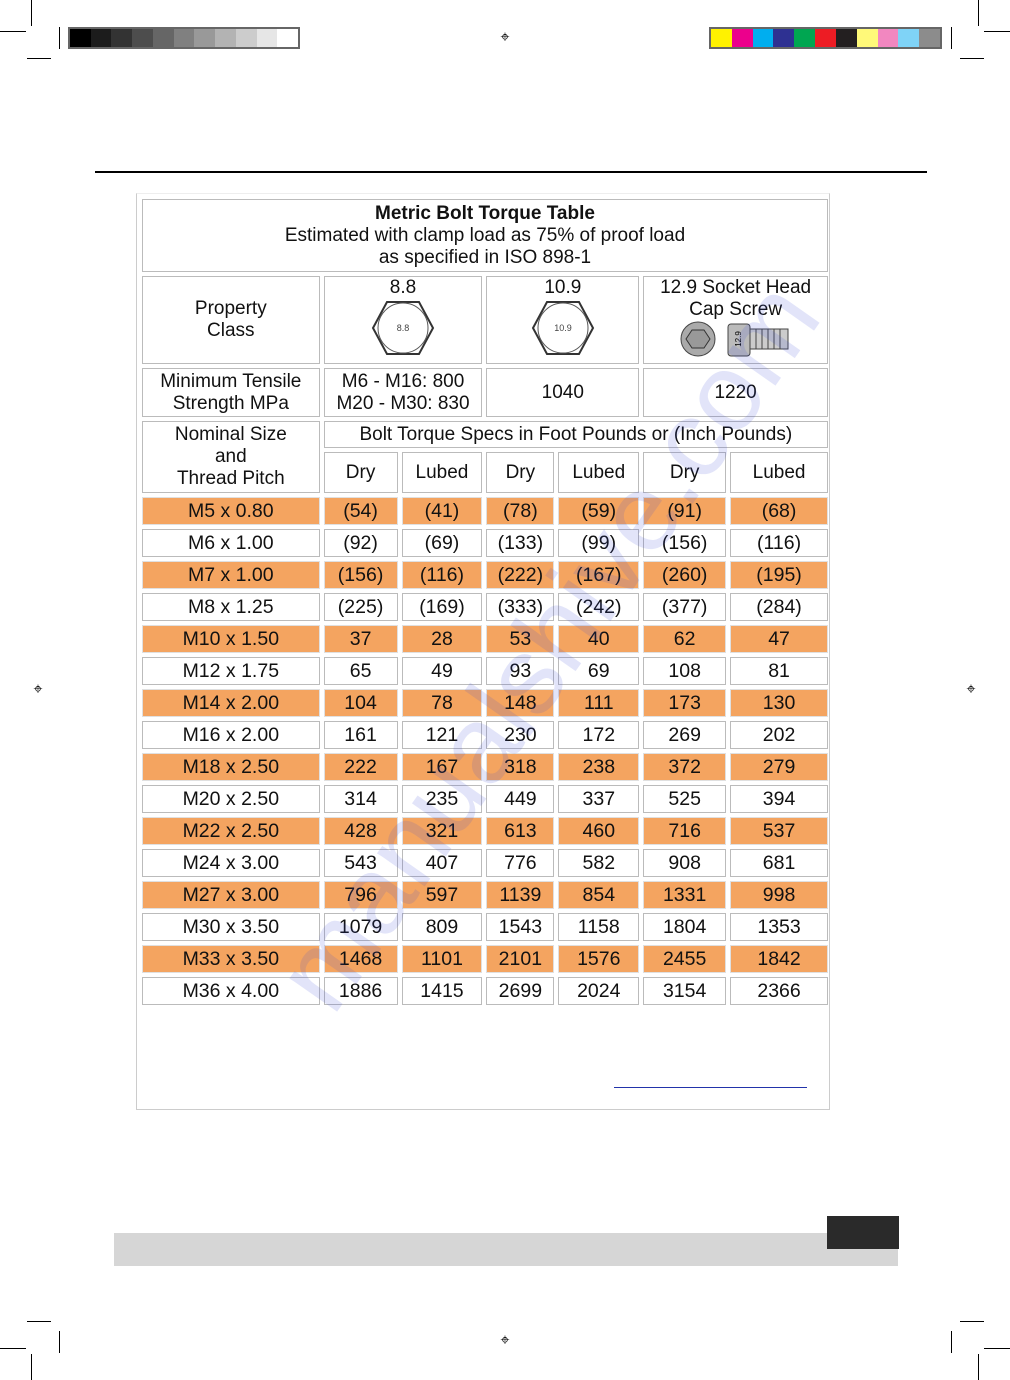  I want to click on torque-value-cell: 449, so click(520, 799).